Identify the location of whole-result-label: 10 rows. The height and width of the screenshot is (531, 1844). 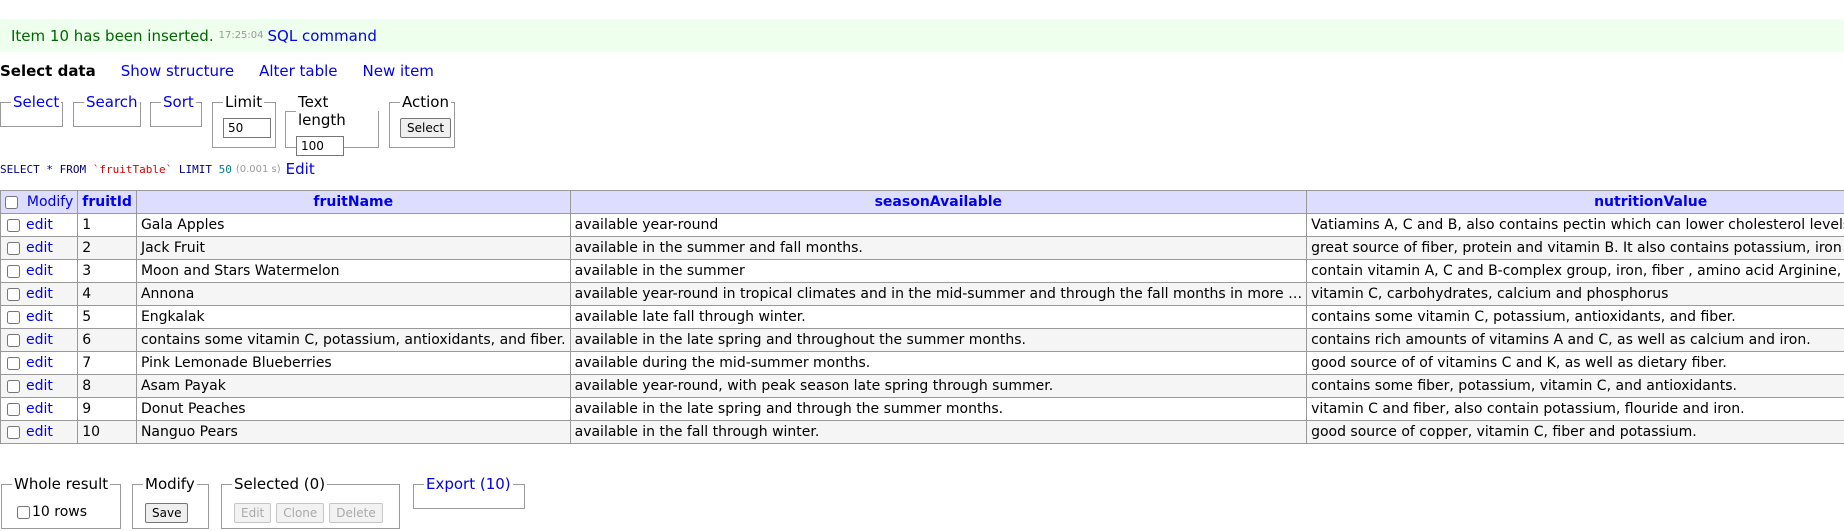
(52, 512).